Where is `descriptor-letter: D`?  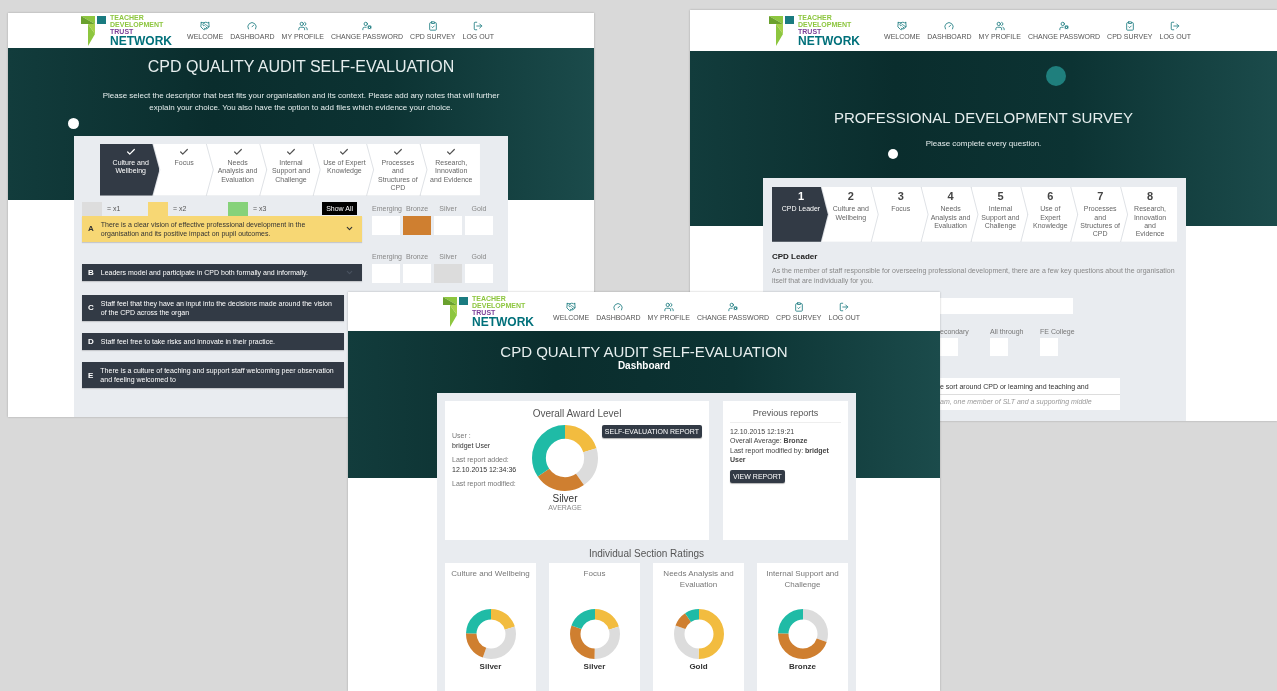
descriptor-letter: D is located at coordinates (91, 341).